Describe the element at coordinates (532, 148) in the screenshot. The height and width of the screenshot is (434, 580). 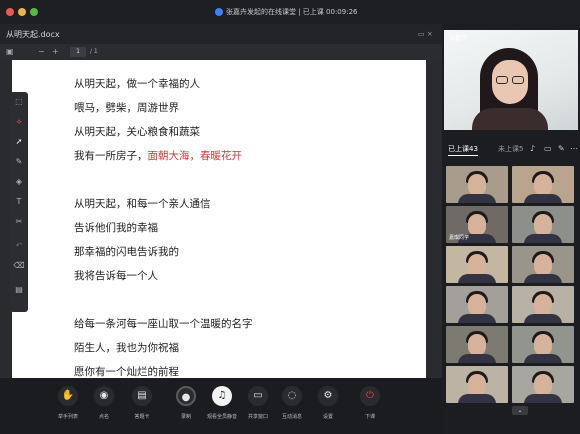
I see `mute-students-icon: ♪` at that location.